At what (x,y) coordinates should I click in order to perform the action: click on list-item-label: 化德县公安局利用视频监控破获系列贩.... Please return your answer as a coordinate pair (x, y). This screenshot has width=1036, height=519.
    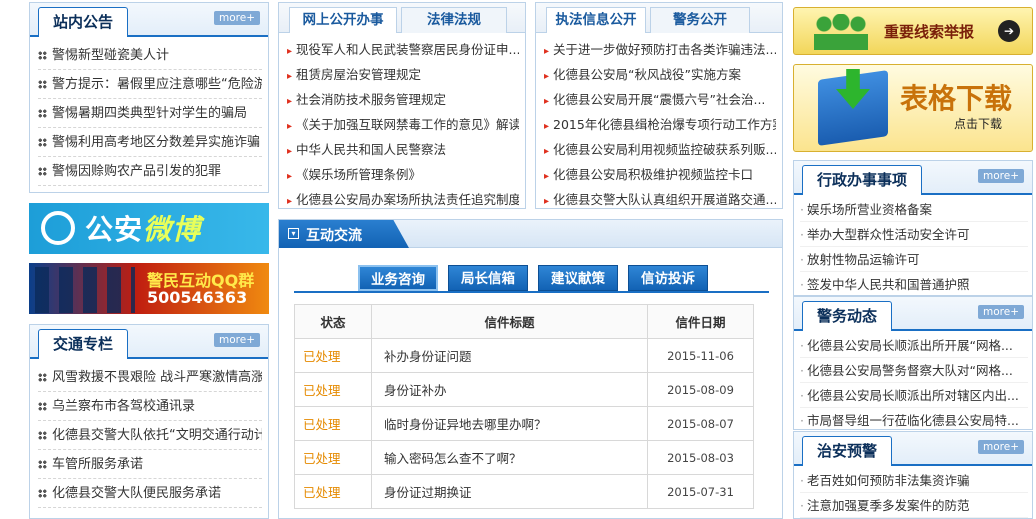
    Looking at the image, I should click on (664, 149).